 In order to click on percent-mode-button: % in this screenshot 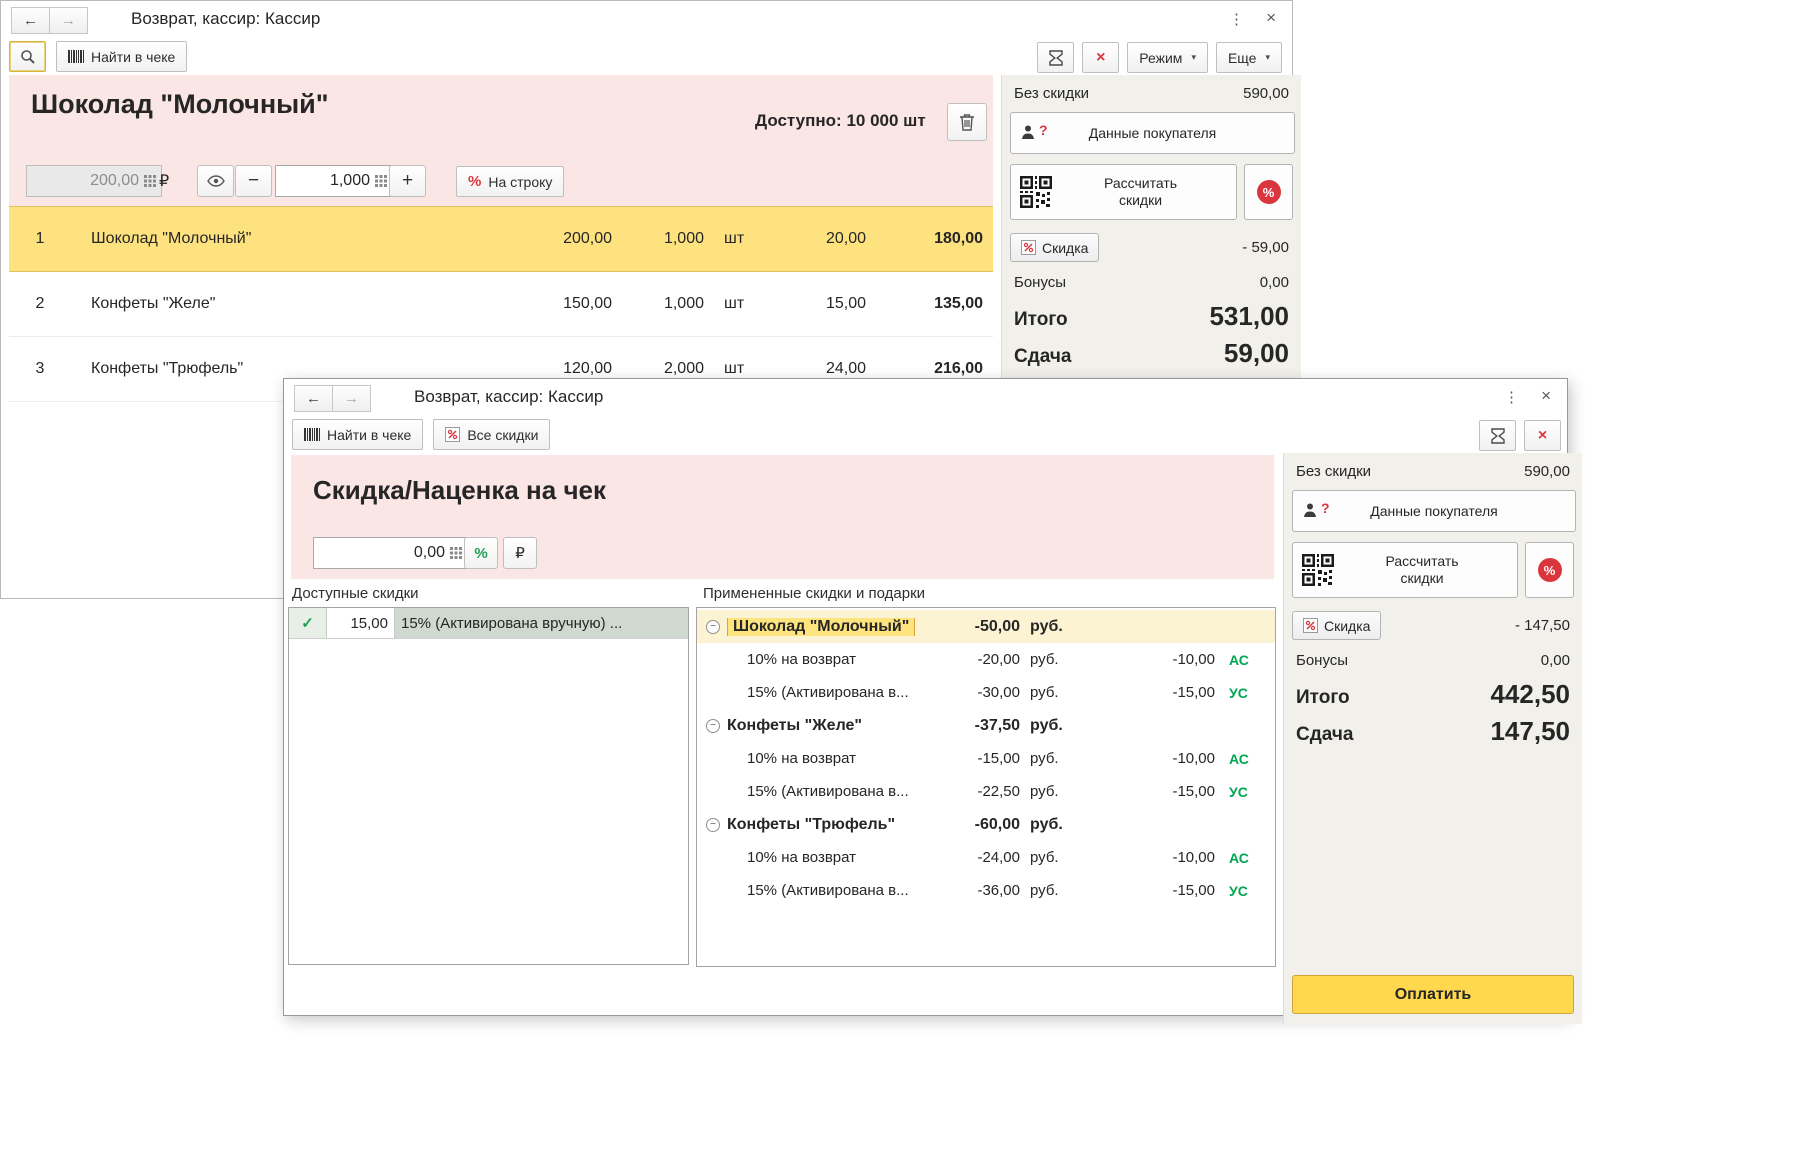, I will do `click(481, 553)`.